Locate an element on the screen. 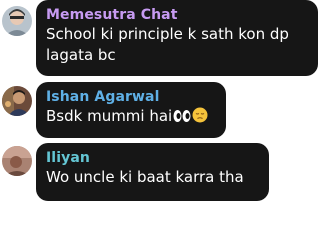 The image size is (320, 250). message-text-line: lagata bc is located at coordinates (81, 55).